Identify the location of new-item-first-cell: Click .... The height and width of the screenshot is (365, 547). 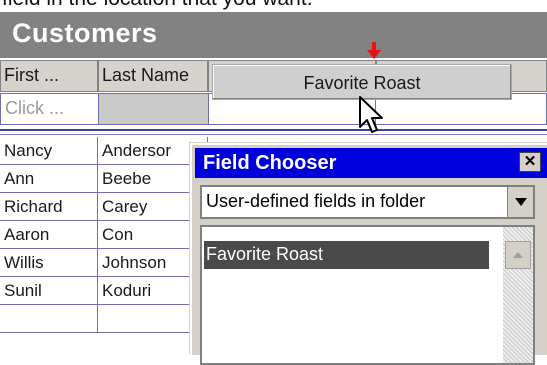
(49, 109).